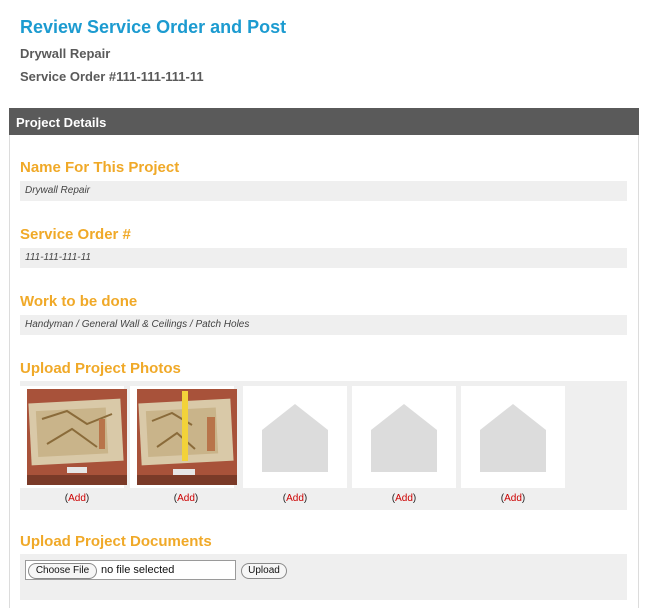 This screenshot has height=608, width=649. Describe the element at coordinates (153, 27) in the screenshot. I see `page-title: Review Service Order and Post` at that location.